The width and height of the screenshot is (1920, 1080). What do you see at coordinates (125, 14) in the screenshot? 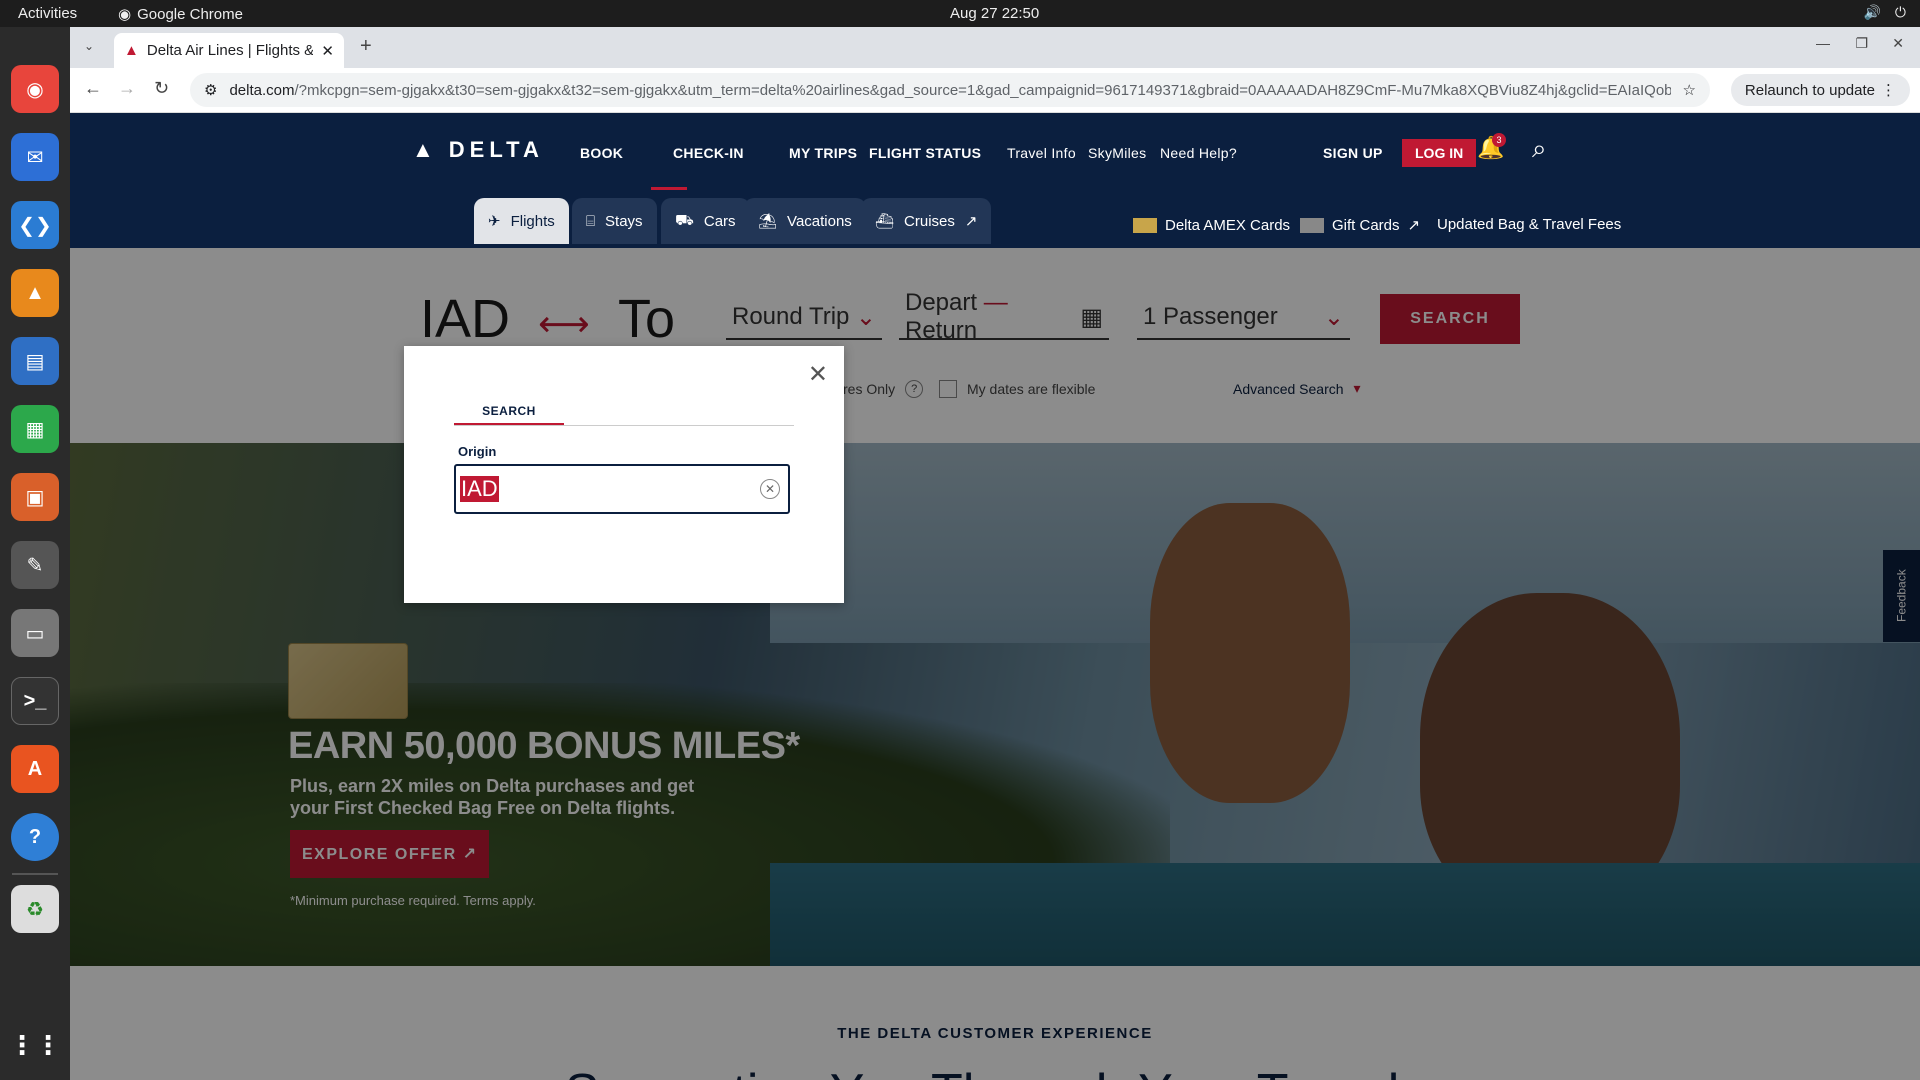
I see `chrome-icon: ◉` at bounding box center [125, 14].